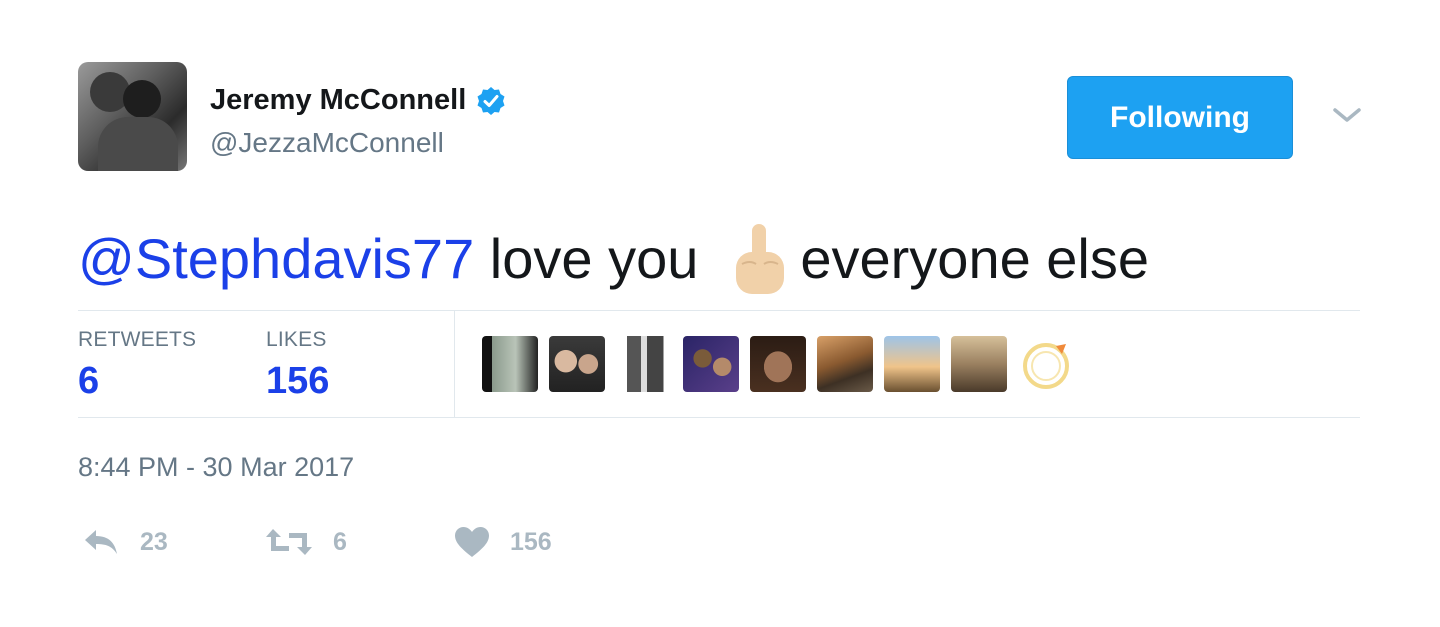  What do you see at coordinates (1347, 115) in the screenshot?
I see `chevron-down-icon` at bounding box center [1347, 115].